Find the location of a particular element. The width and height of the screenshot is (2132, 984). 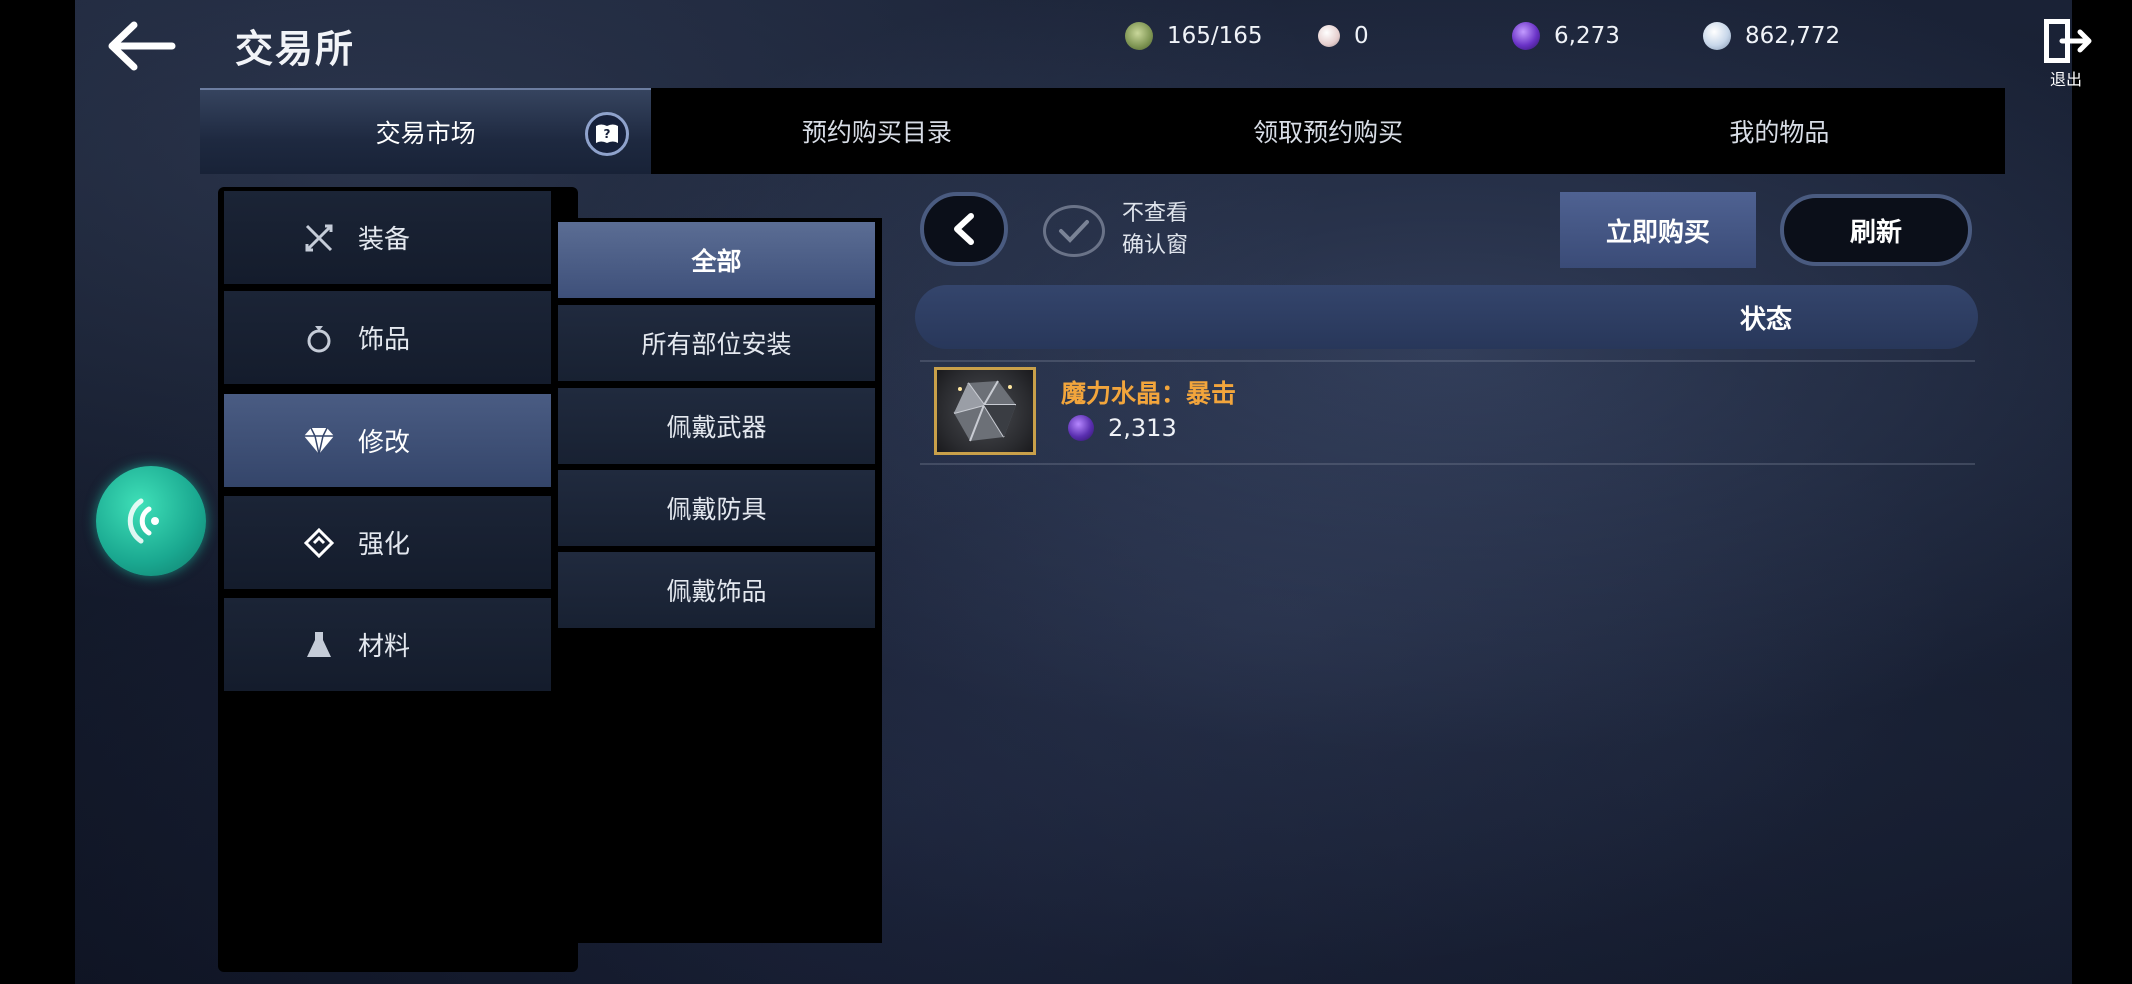

left-letterbox is located at coordinates (37, 492).